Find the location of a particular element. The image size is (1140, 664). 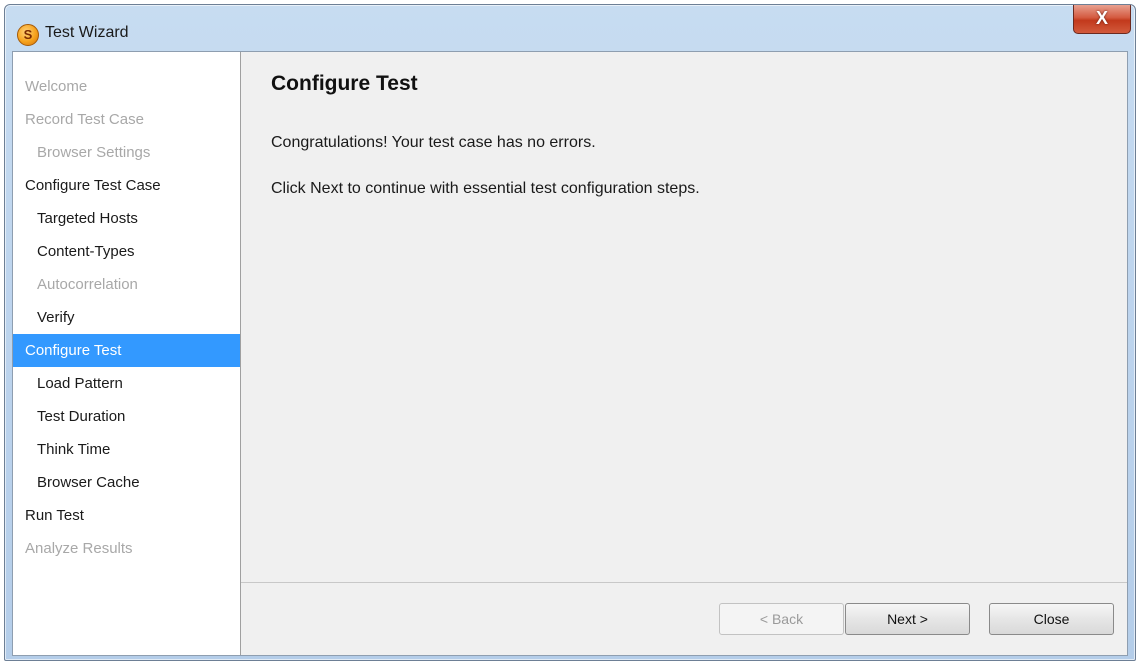

sidebar-item-load-pattern: Load Pattern is located at coordinates (126, 383).